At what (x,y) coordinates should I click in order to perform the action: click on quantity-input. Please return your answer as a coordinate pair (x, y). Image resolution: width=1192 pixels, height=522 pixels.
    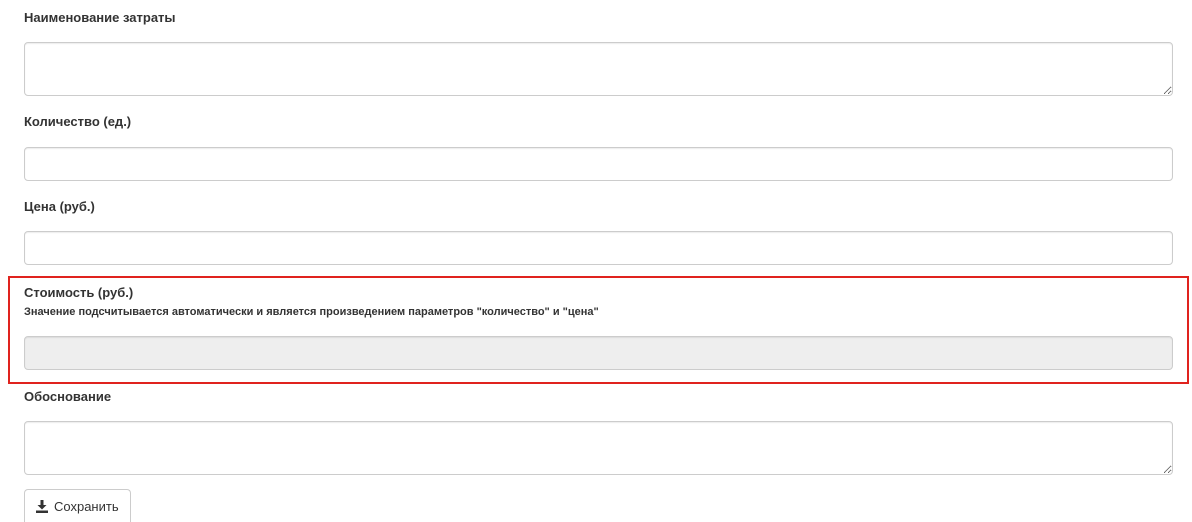
    Looking at the image, I should click on (598, 164).